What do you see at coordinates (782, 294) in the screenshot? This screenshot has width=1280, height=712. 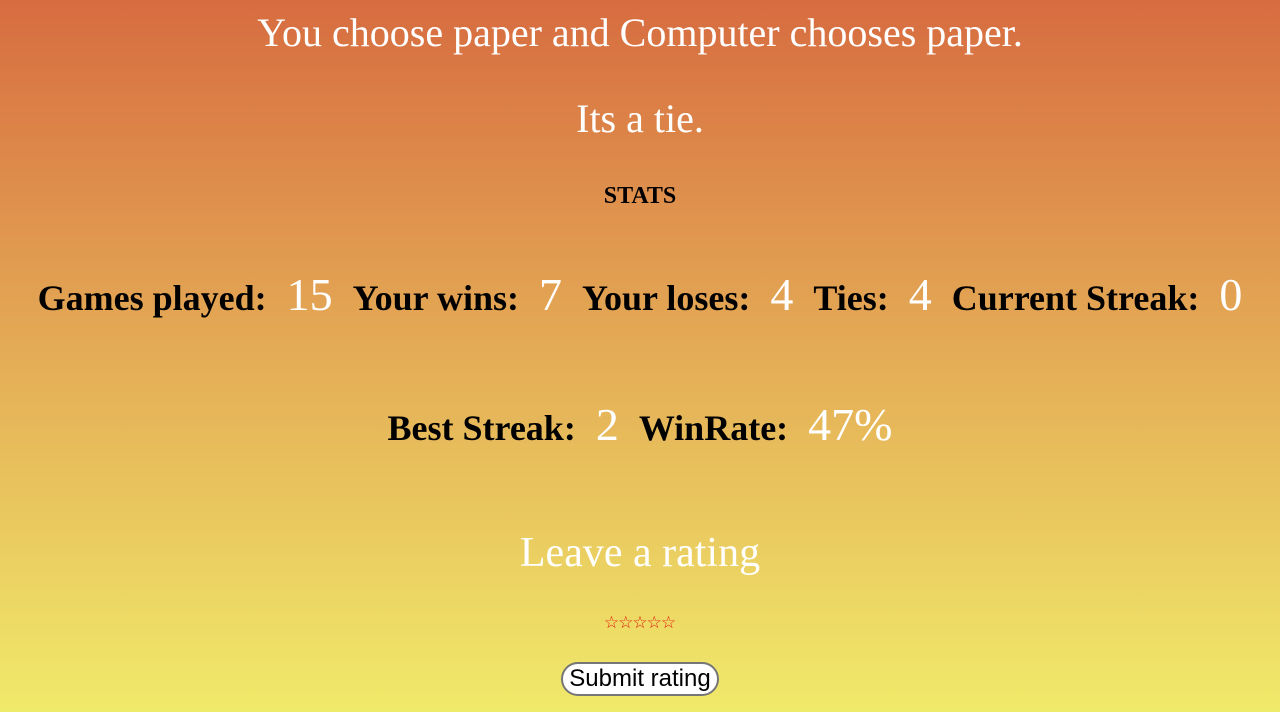 I see `loses-value: 4` at bounding box center [782, 294].